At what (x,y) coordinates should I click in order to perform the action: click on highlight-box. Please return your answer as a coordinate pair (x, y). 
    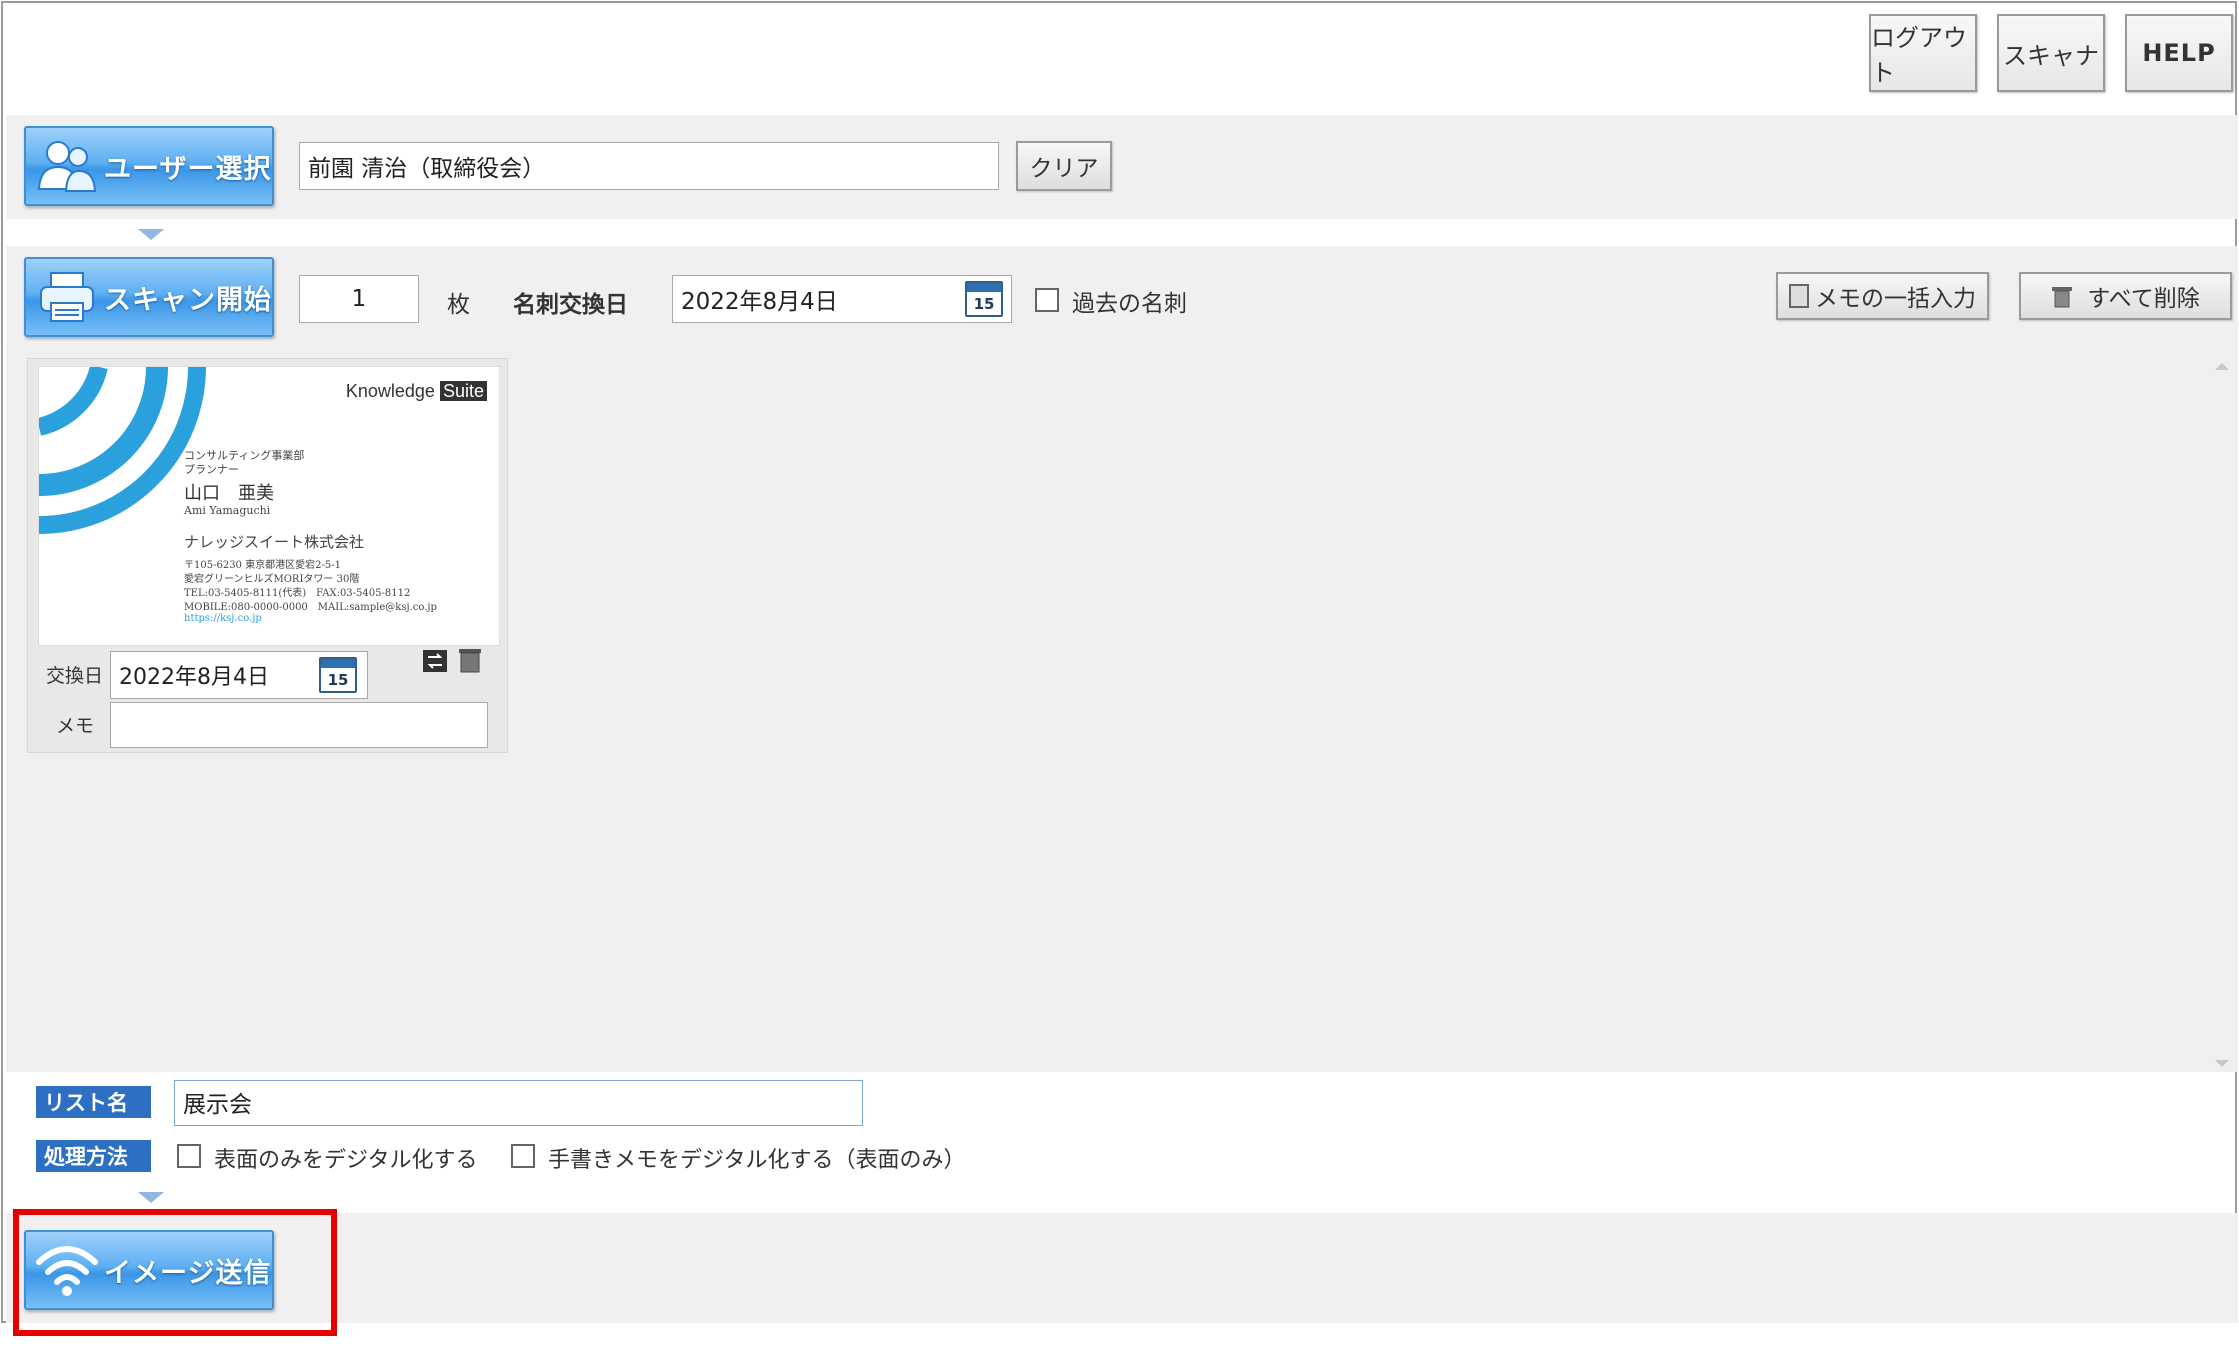
    Looking at the image, I should click on (175, 1272).